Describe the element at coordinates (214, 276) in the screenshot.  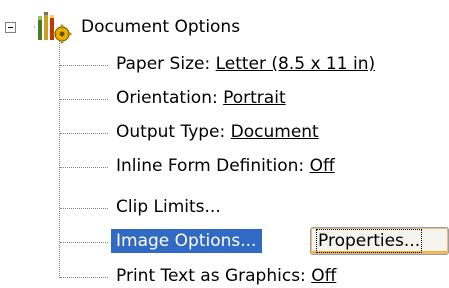
I see `item-label: Print Text as Graphics:` at that location.